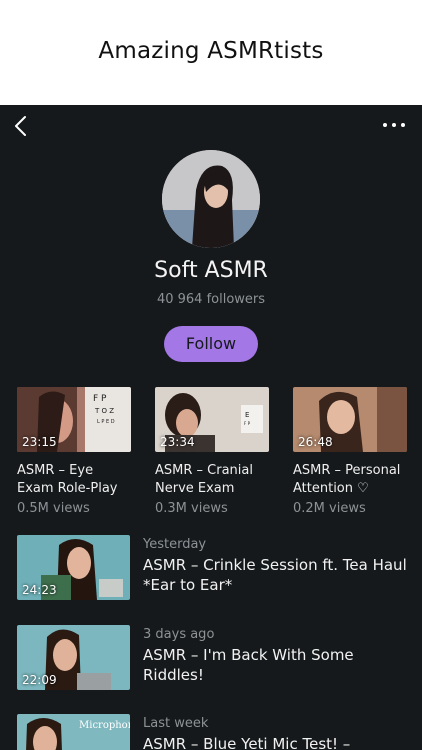 This screenshot has height=750, width=422. Describe the element at coordinates (315, 442) in the screenshot. I see `video-duration: 26:48` at that location.